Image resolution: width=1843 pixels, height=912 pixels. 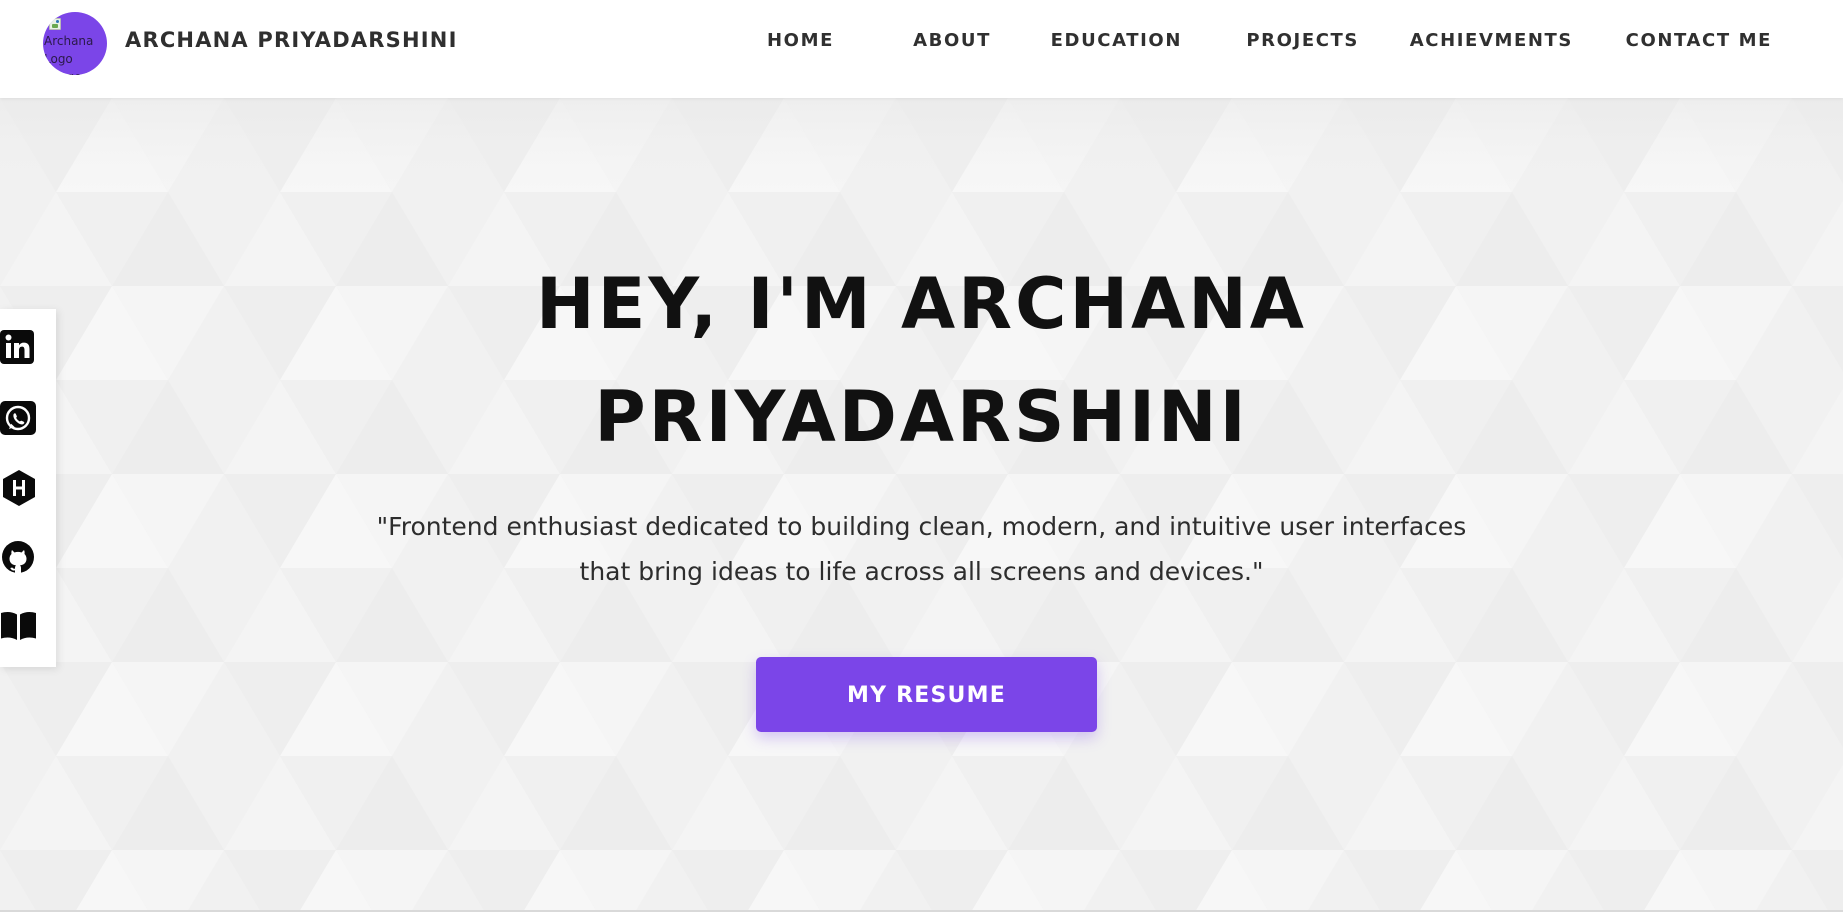 I want to click on hashnode-link, so click(x=19, y=488).